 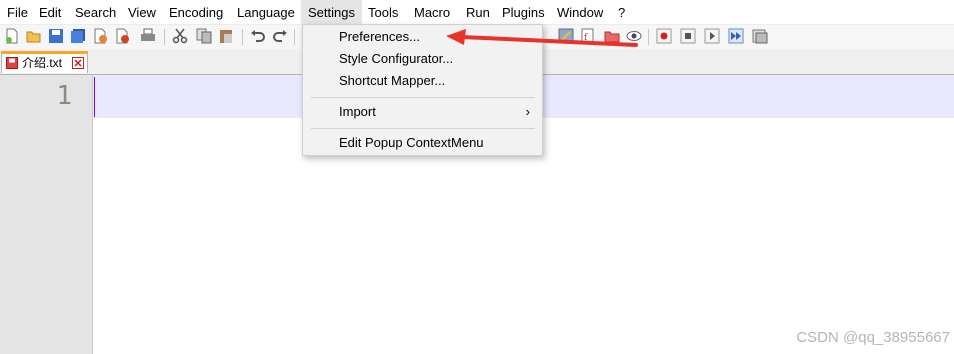 I want to click on watermark: CSDN @qq_38955667, so click(x=873, y=337).